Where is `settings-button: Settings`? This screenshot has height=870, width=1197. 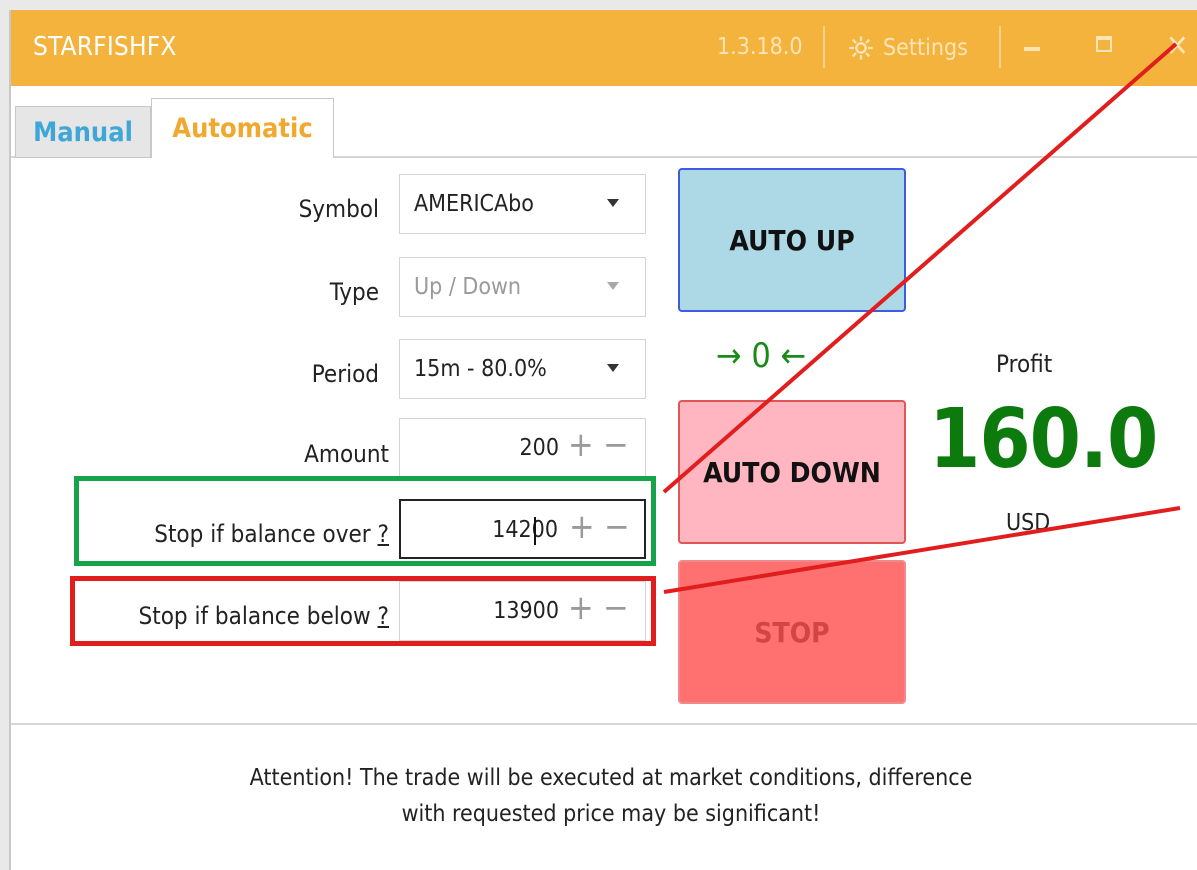 settings-button: Settings is located at coordinates (907, 48).